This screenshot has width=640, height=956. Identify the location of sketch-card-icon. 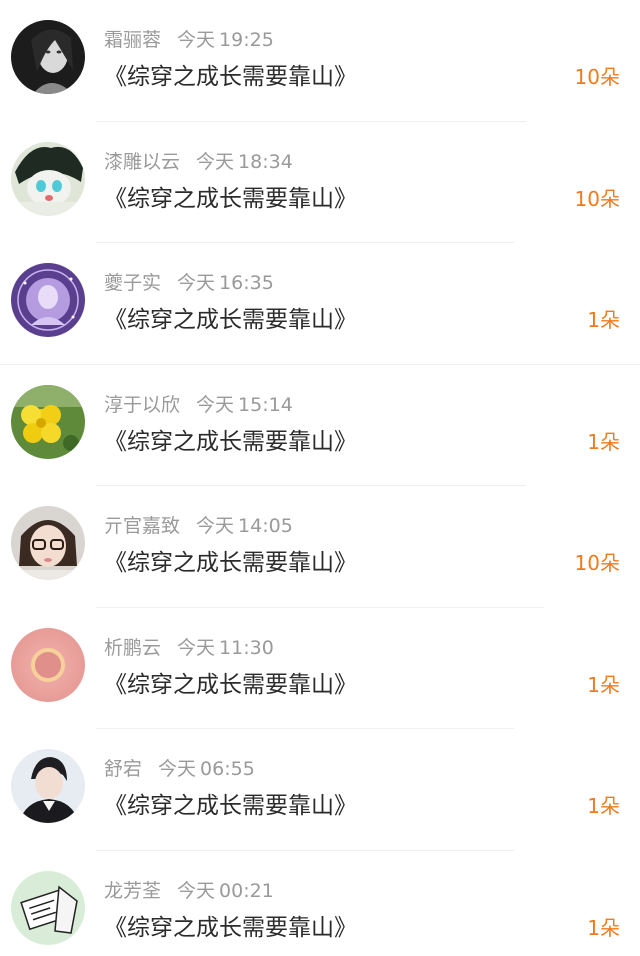
(48, 907).